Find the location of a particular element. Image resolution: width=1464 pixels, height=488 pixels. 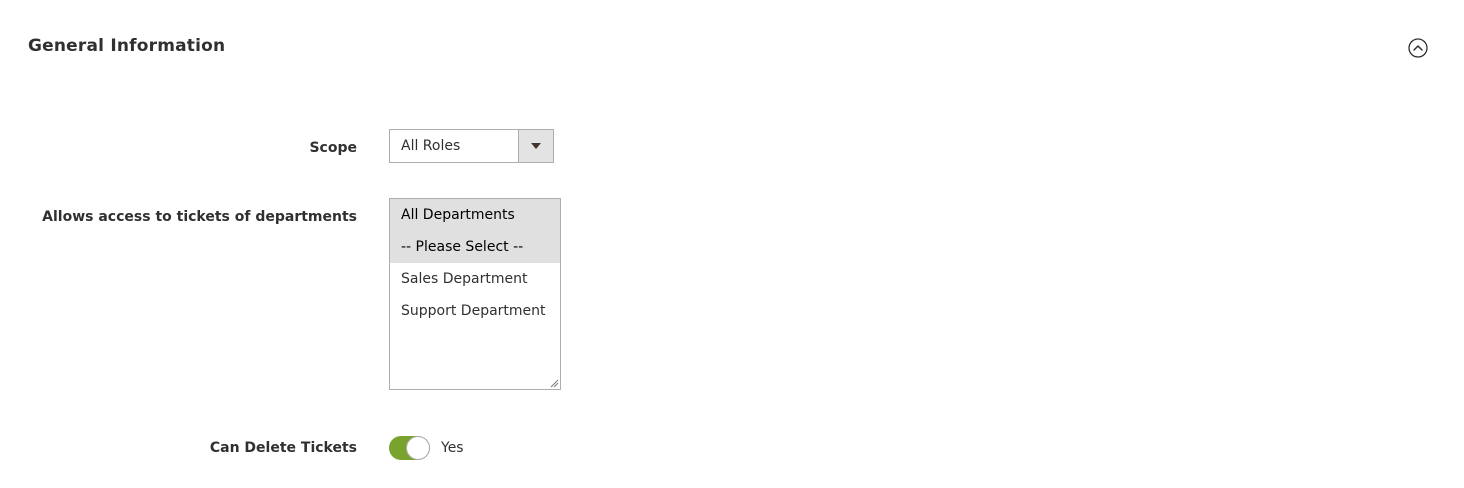

scope-label: Scope is located at coordinates (333, 148).